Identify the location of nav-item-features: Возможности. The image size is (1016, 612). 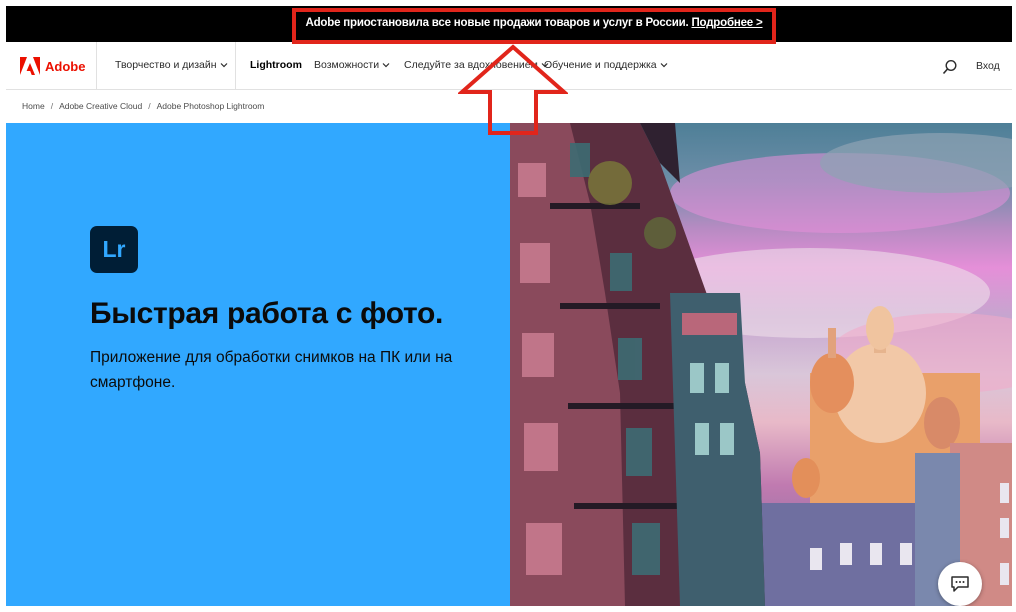
(352, 65).